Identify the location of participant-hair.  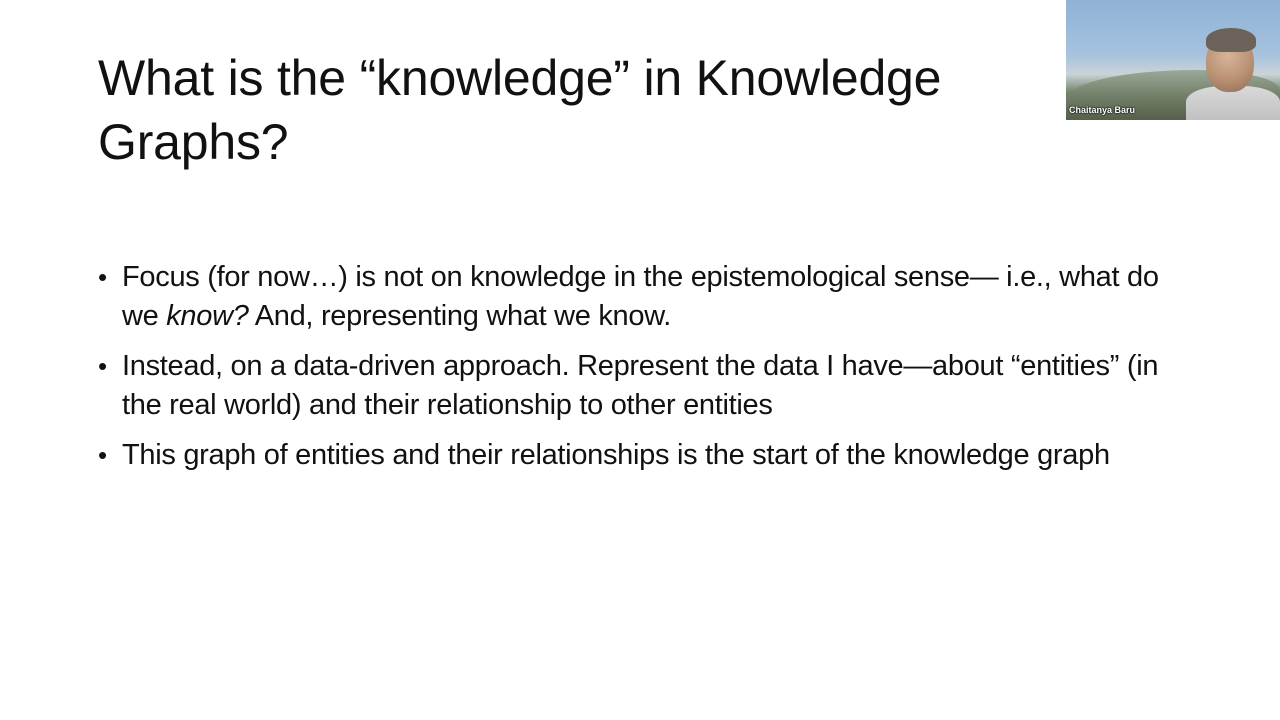
(1231, 40).